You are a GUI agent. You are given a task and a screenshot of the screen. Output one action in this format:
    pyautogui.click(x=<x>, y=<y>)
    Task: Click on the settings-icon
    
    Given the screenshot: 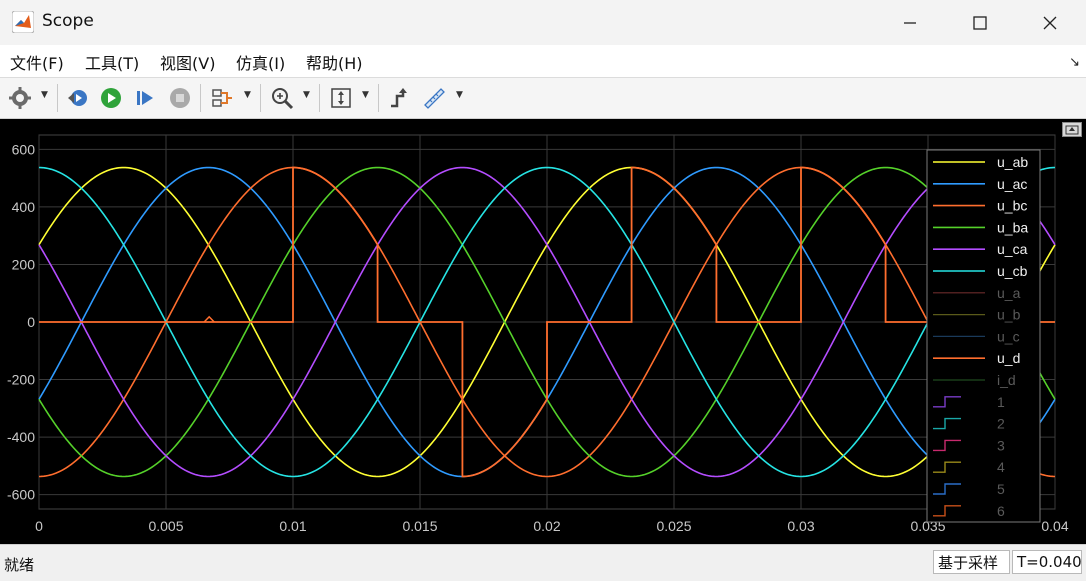 What is the action you would take?
    pyautogui.click(x=20, y=98)
    